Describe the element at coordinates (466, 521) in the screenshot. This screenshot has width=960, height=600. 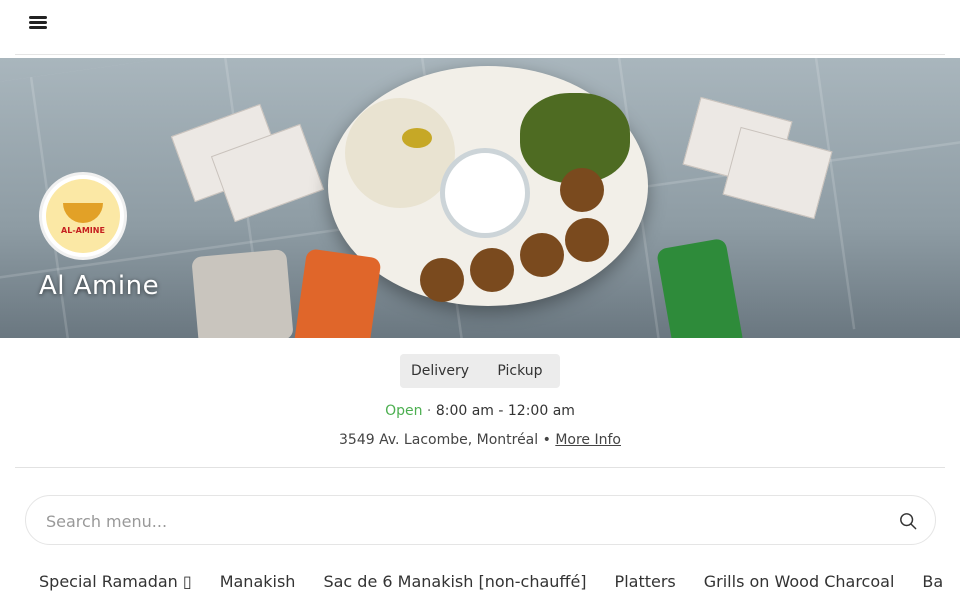
I see `search-input` at that location.